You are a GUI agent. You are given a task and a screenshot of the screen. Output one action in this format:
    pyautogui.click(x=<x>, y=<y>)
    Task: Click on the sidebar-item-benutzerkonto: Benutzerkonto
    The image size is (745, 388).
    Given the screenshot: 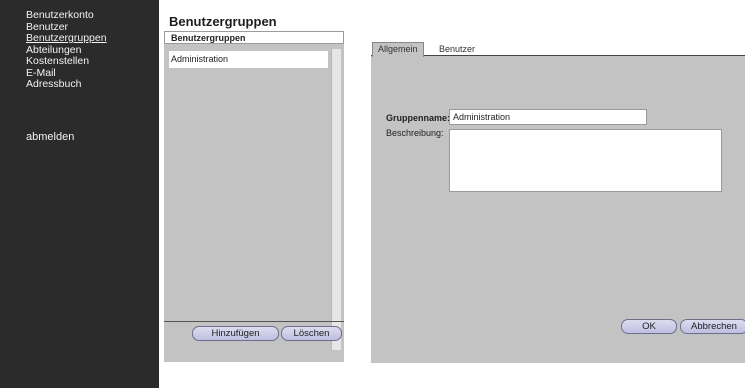 What is the action you would take?
    pyautogui.click(x=66, y=15)
    